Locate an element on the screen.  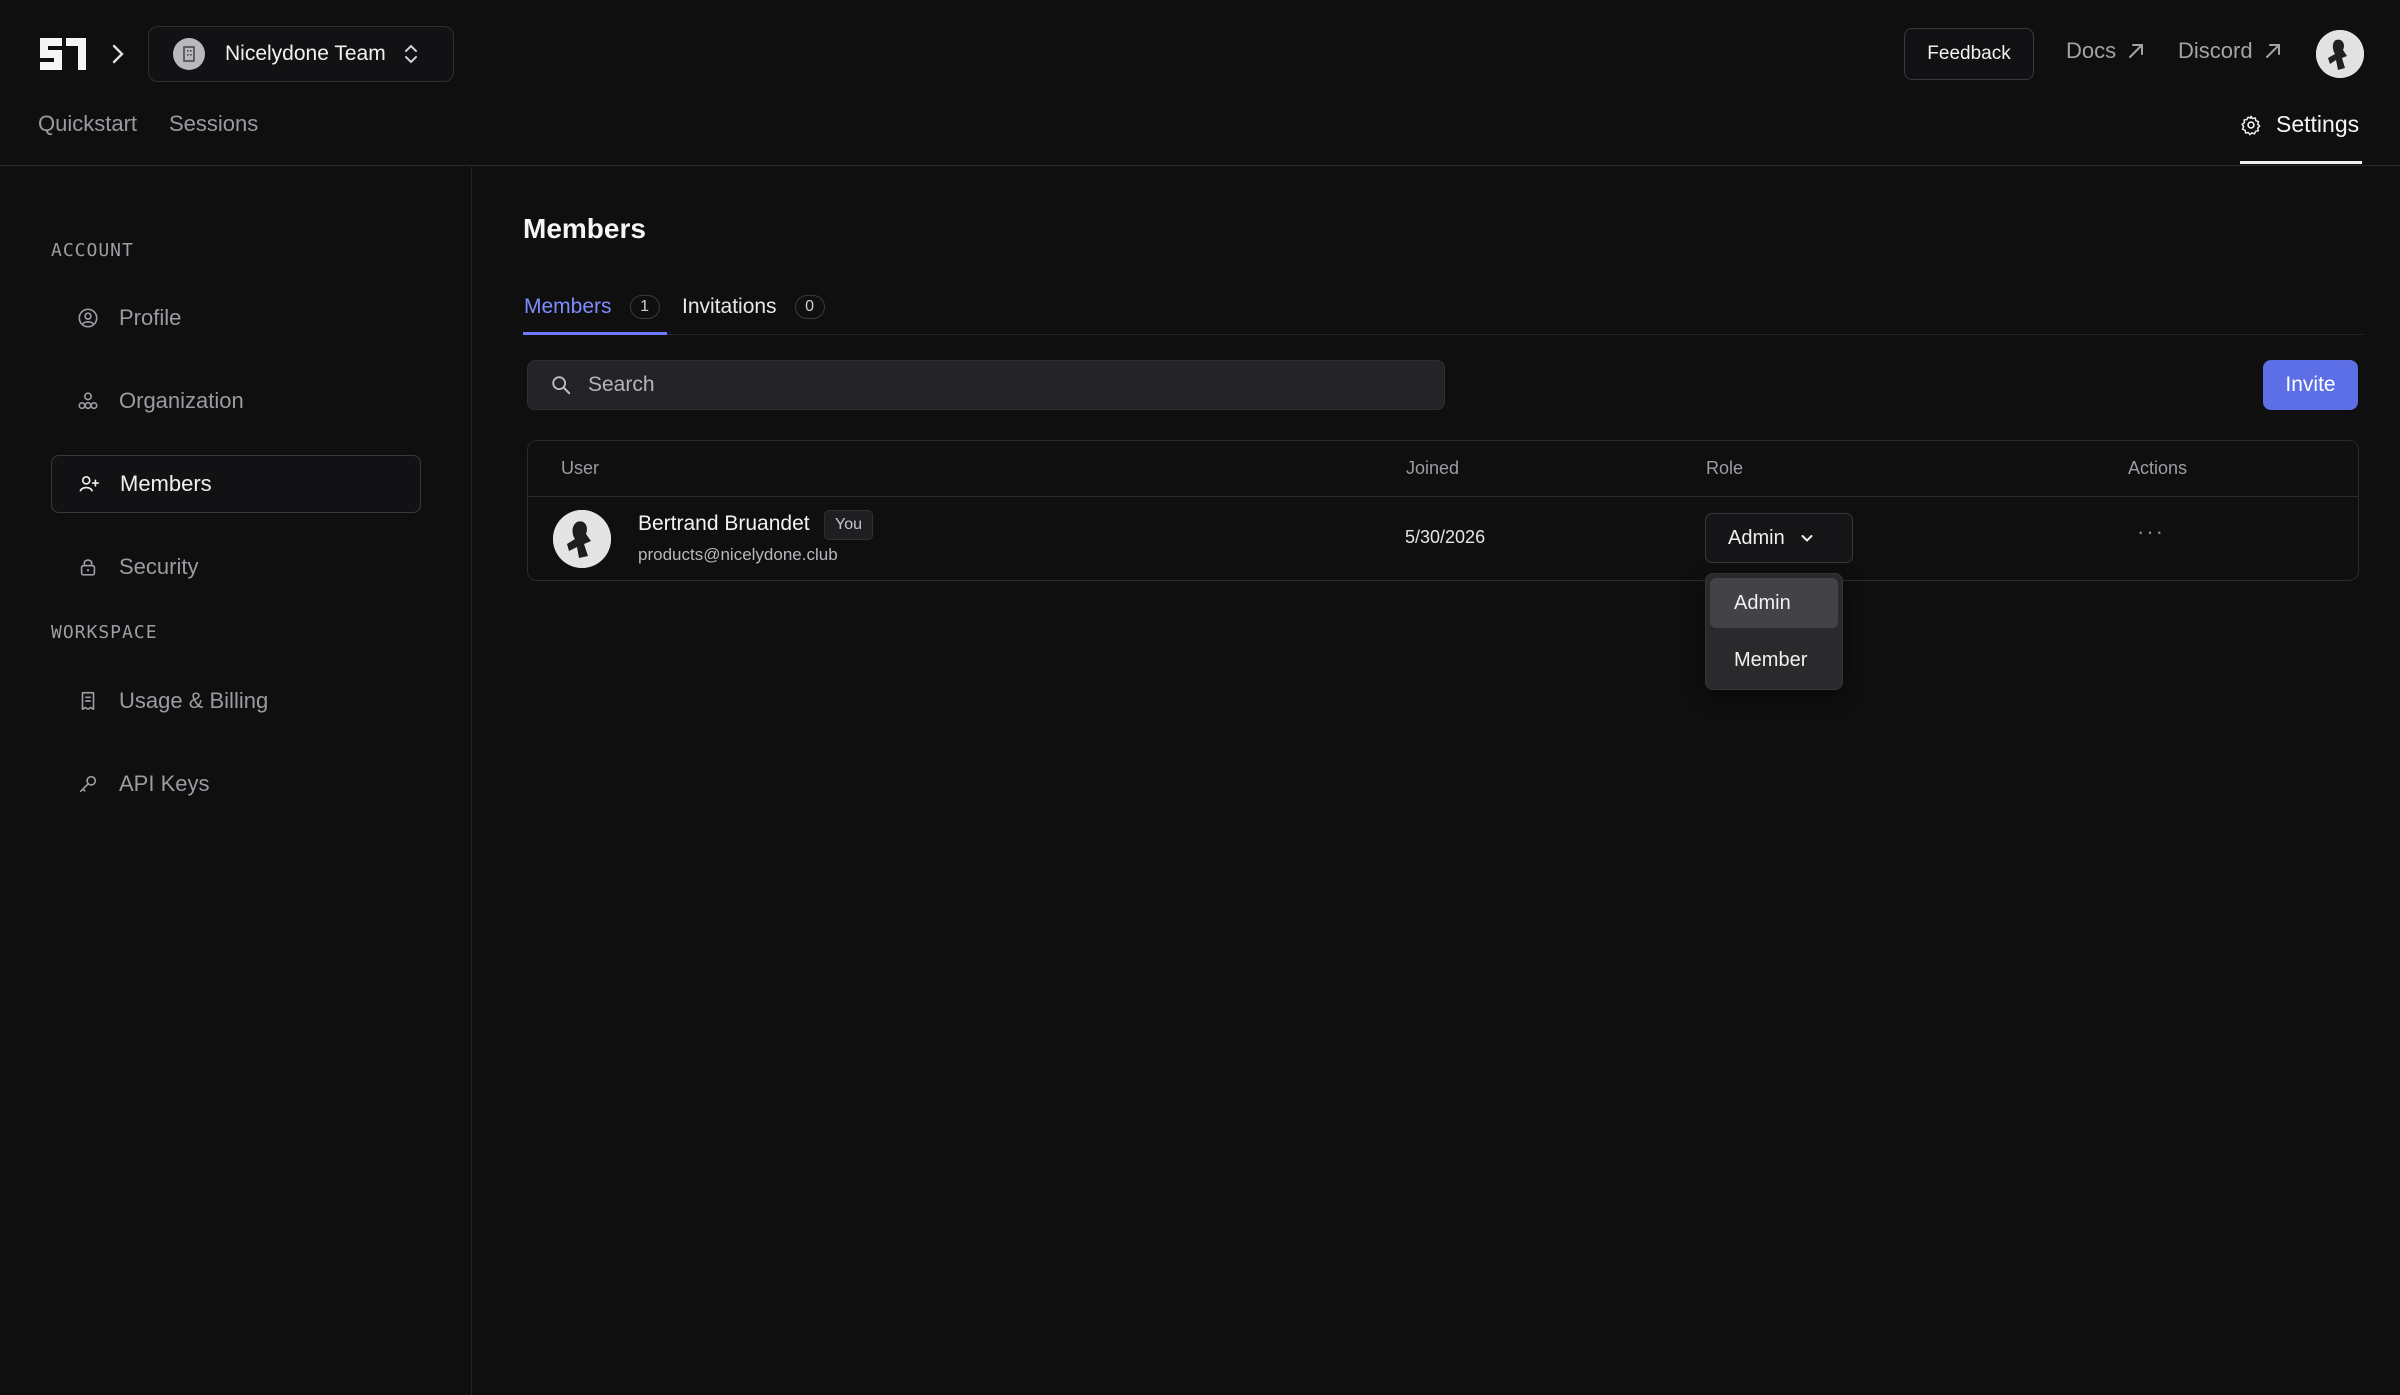
sidebar-item-label: Members is located at coordinates (166, 483).